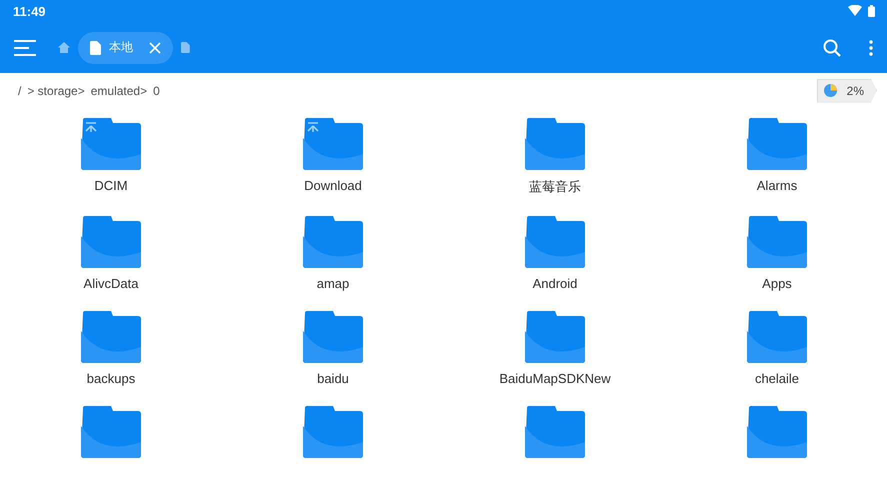  Describe the element at coordinates (56, 91) in the screenshot. I see `breadcrumb-item: > storage>` at that location.